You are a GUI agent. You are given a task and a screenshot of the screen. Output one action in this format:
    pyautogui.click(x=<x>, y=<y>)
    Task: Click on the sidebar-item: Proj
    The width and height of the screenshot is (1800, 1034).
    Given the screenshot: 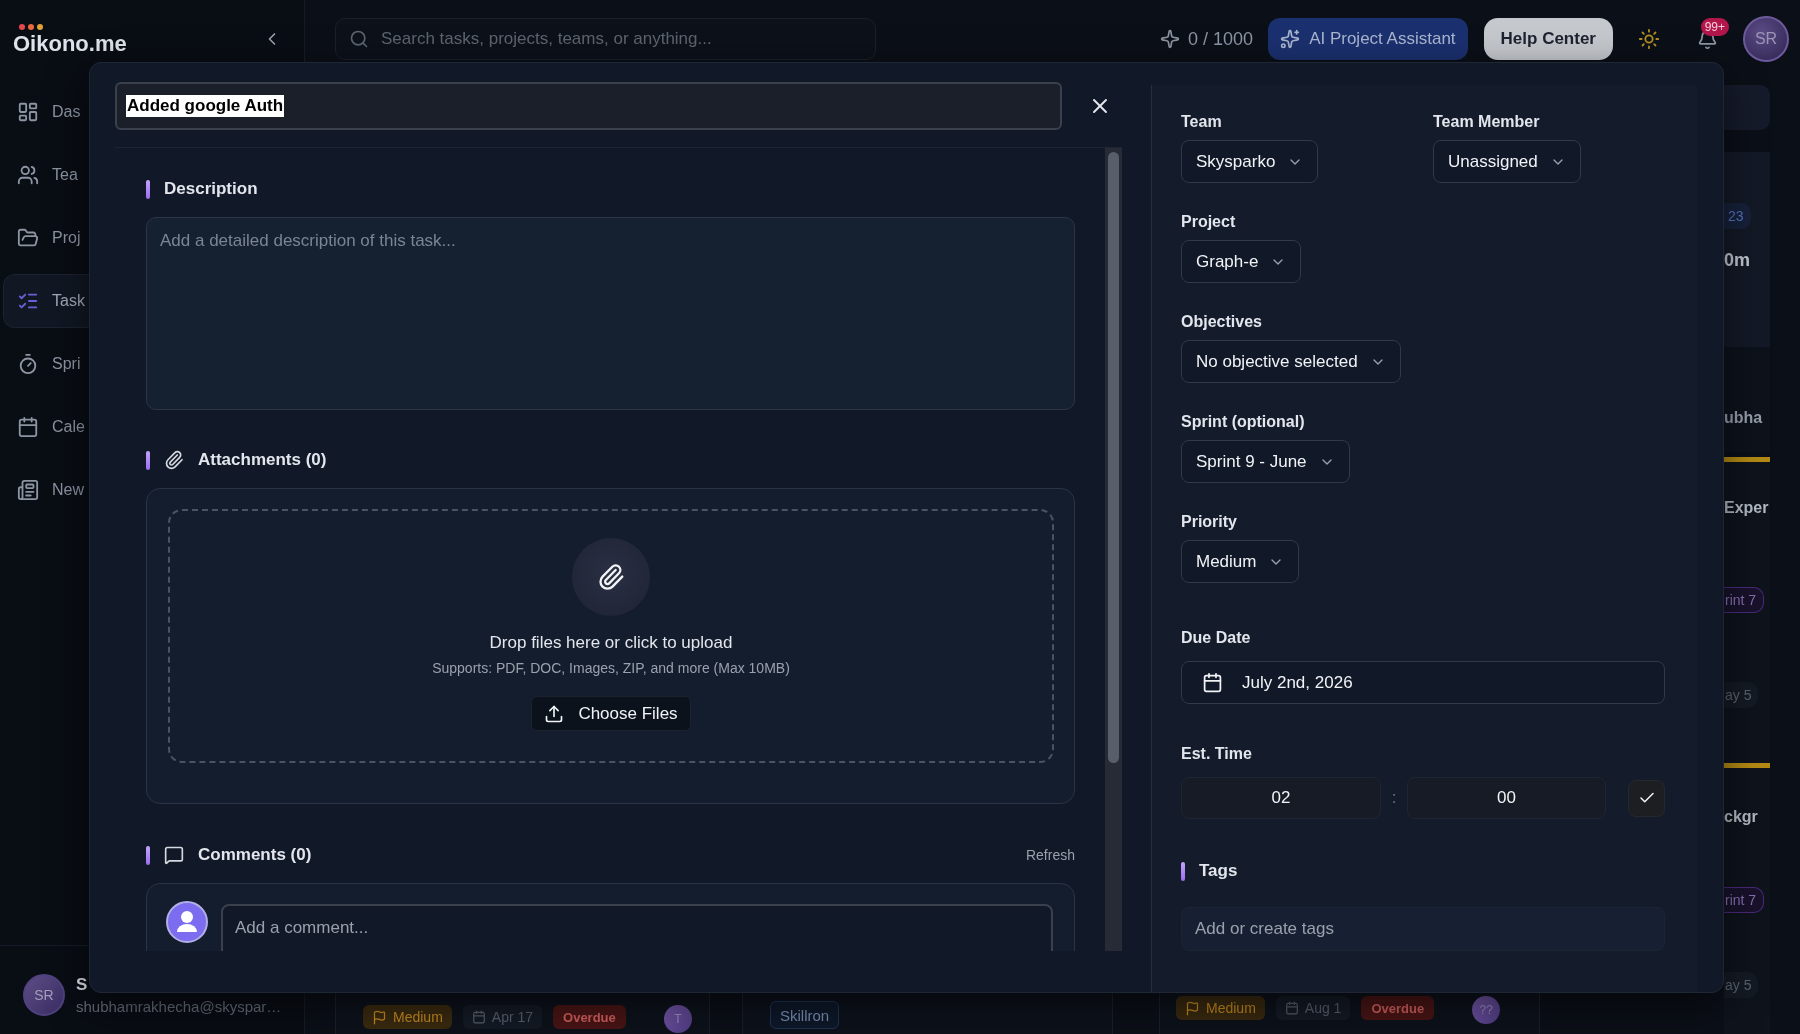 What is the action you would take?
    pyautogui.click(x=46, y=238)
    